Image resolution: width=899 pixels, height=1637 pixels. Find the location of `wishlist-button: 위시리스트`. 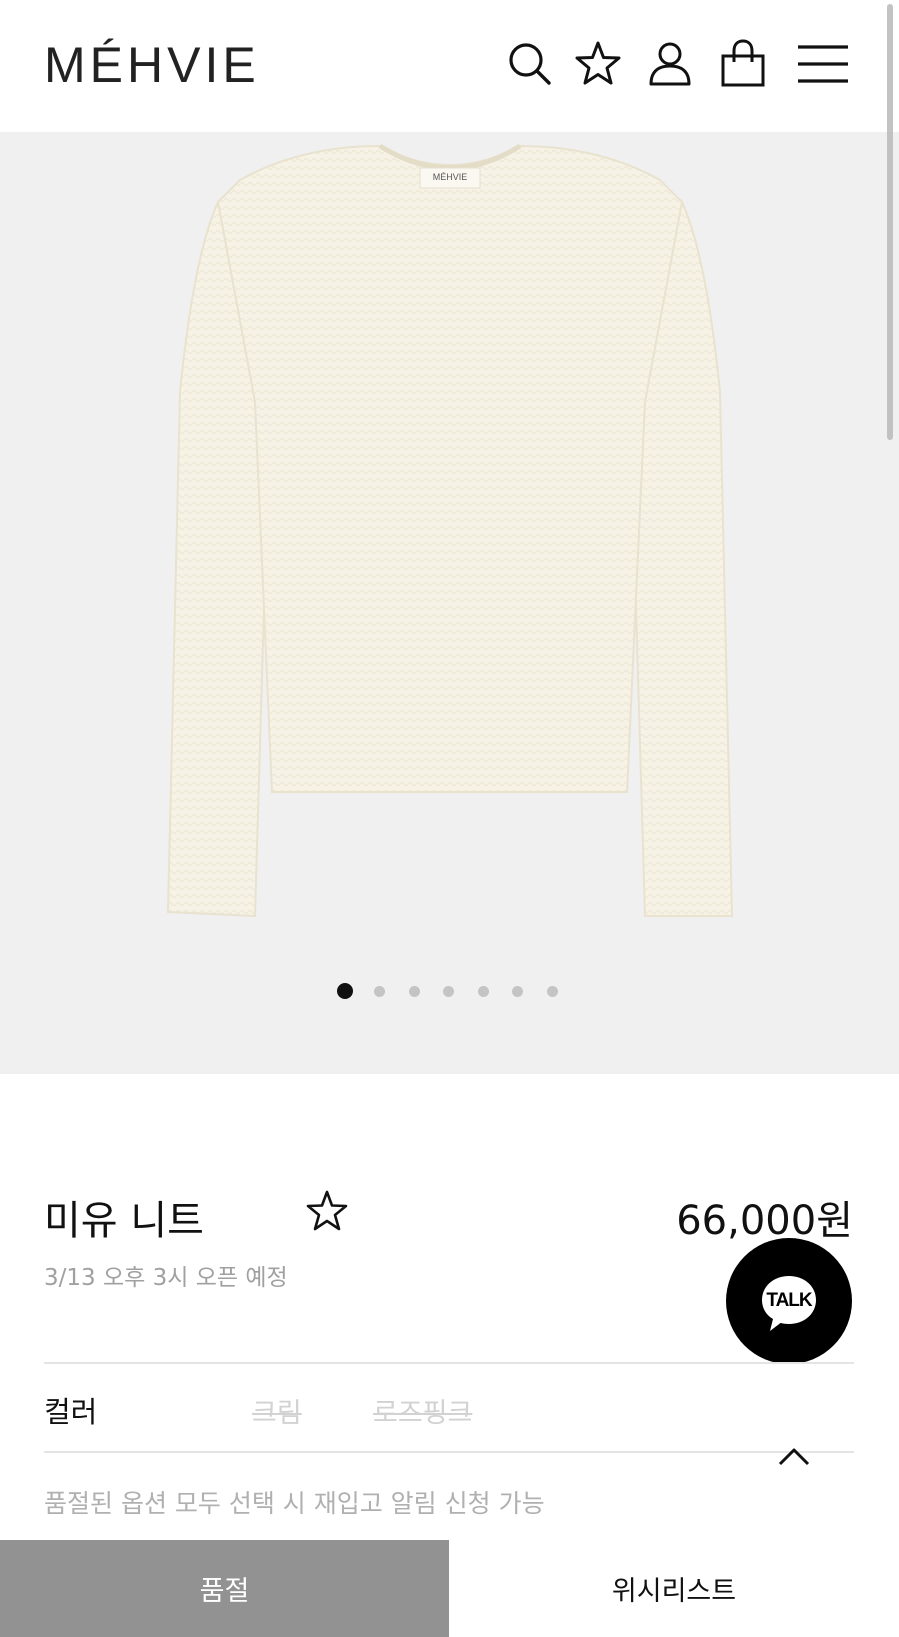

wishlist-button: 위시리스트 is located at coordinates (674, 1588).